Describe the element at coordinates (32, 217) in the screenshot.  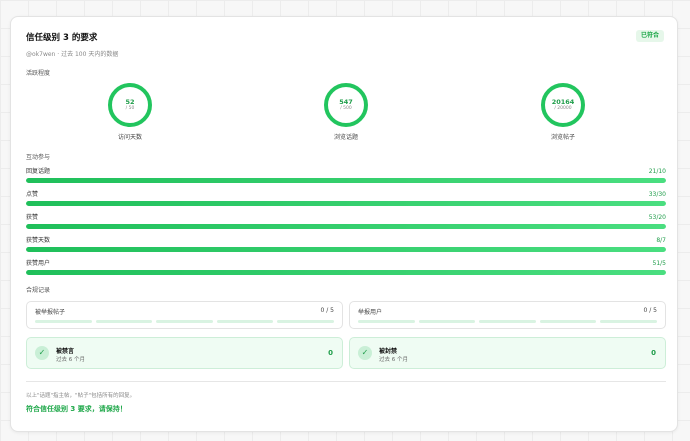
I see `bar-label: 获赞` at that location.